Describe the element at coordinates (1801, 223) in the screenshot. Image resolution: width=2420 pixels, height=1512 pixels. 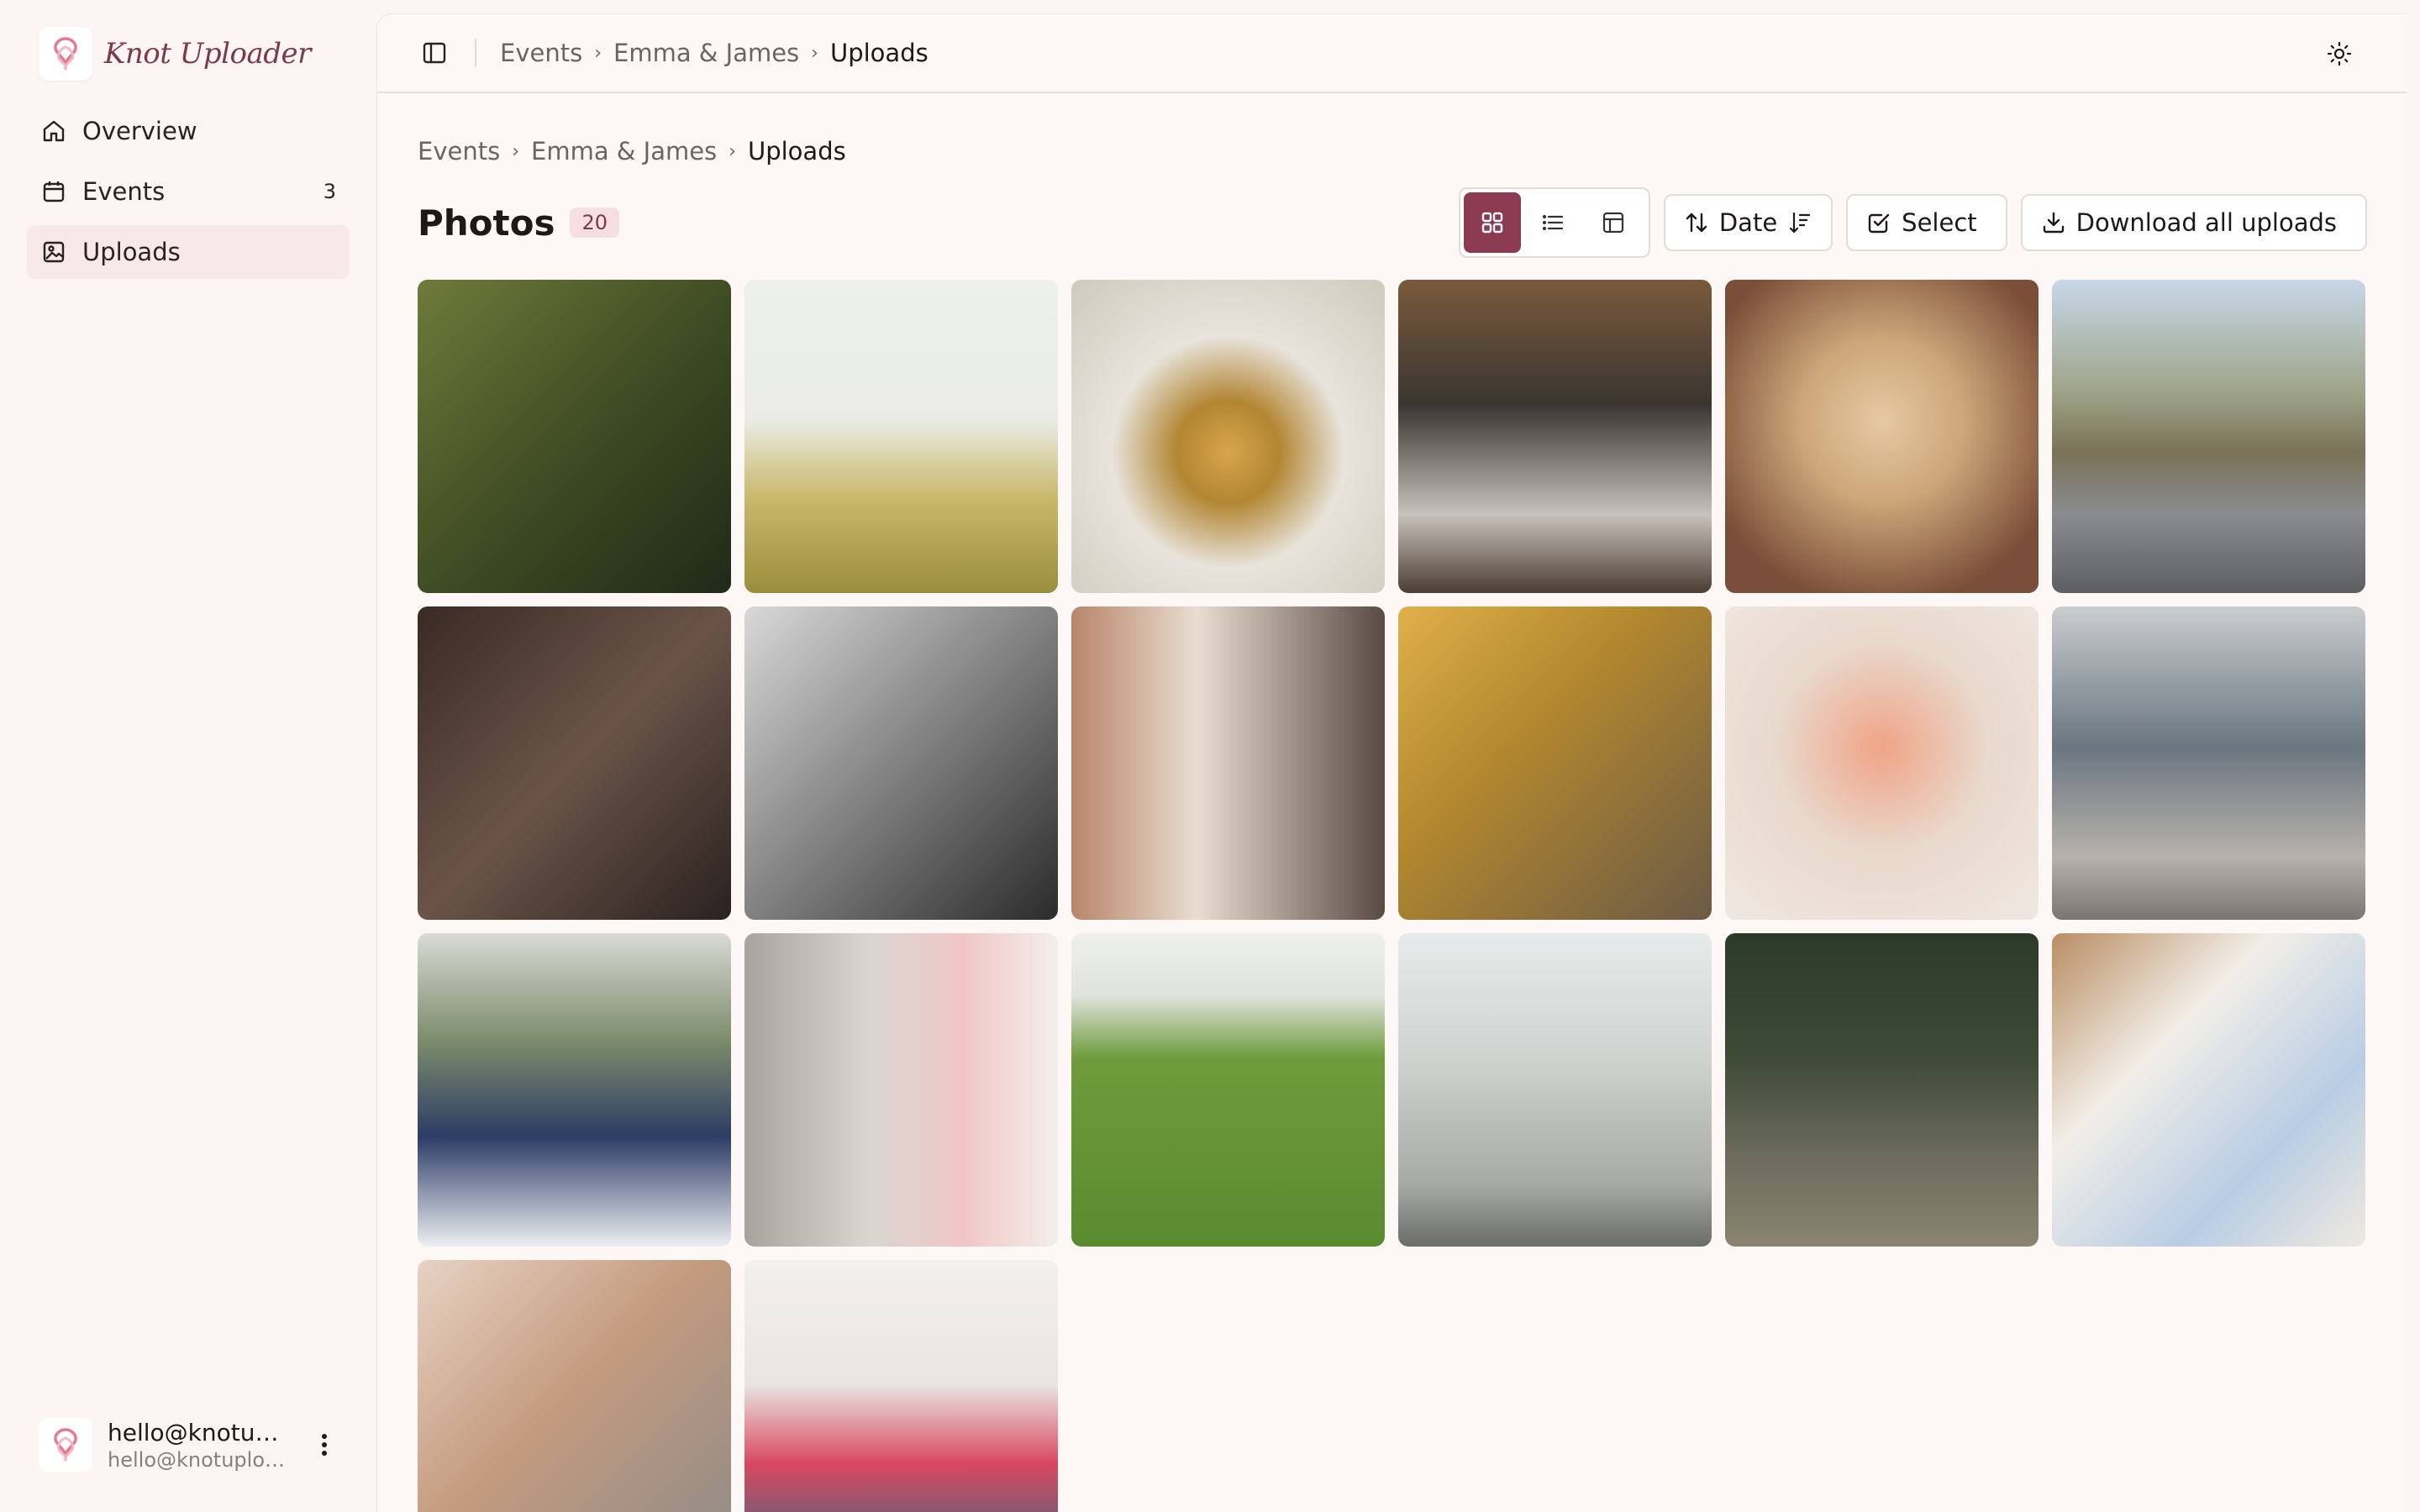
I see `sort-descending-icon` at that location.